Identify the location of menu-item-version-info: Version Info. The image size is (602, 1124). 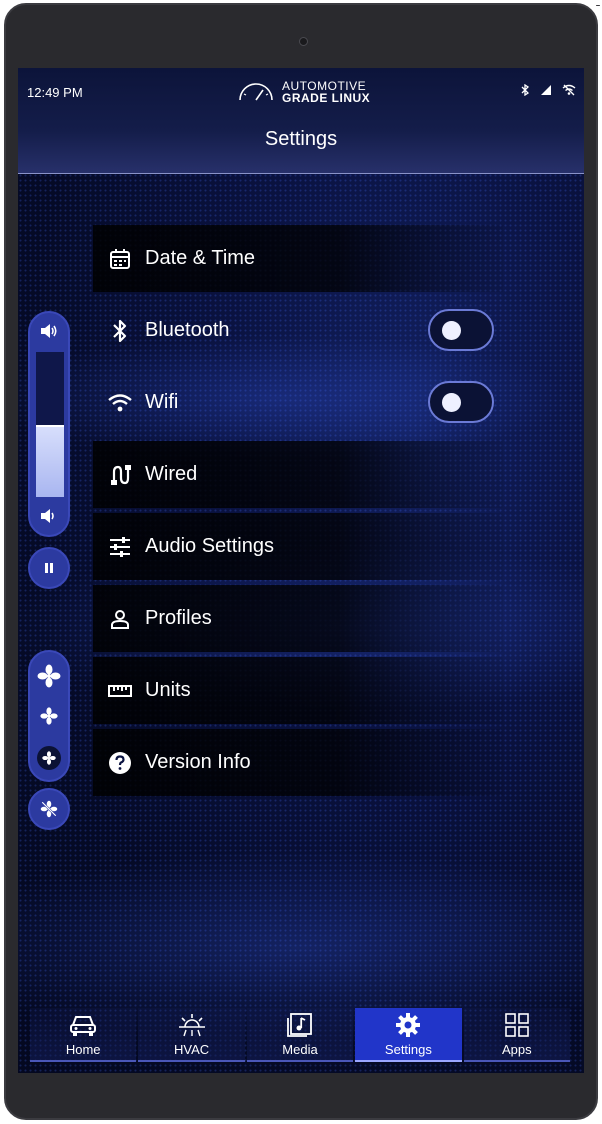
(298, 762).